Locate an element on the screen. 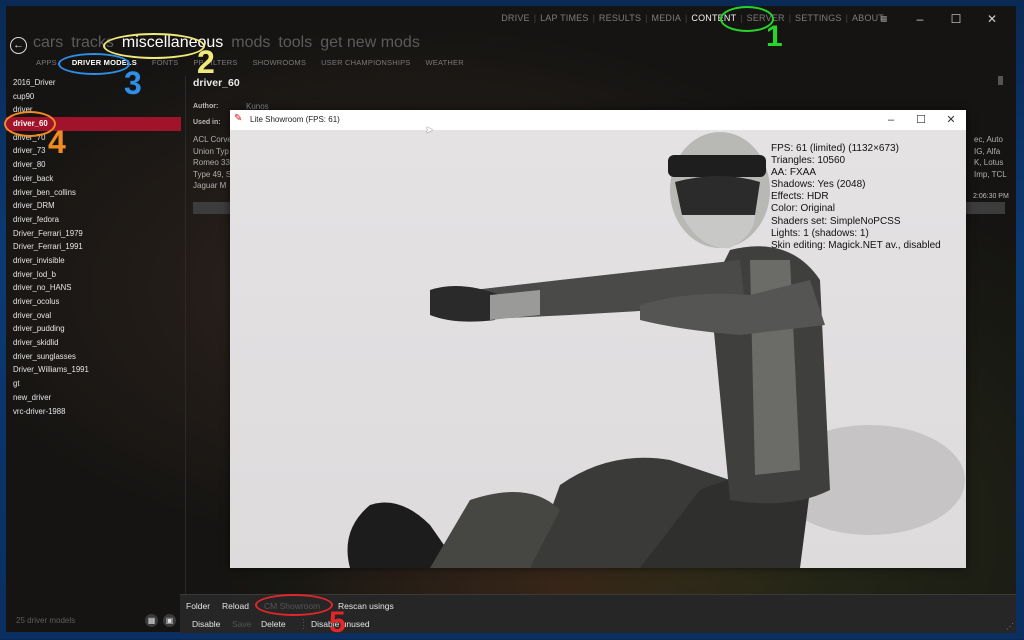 The height and width of the screenshot is (640, 1024). driver-count: 25 driver models is located at coordinates (46, 620).